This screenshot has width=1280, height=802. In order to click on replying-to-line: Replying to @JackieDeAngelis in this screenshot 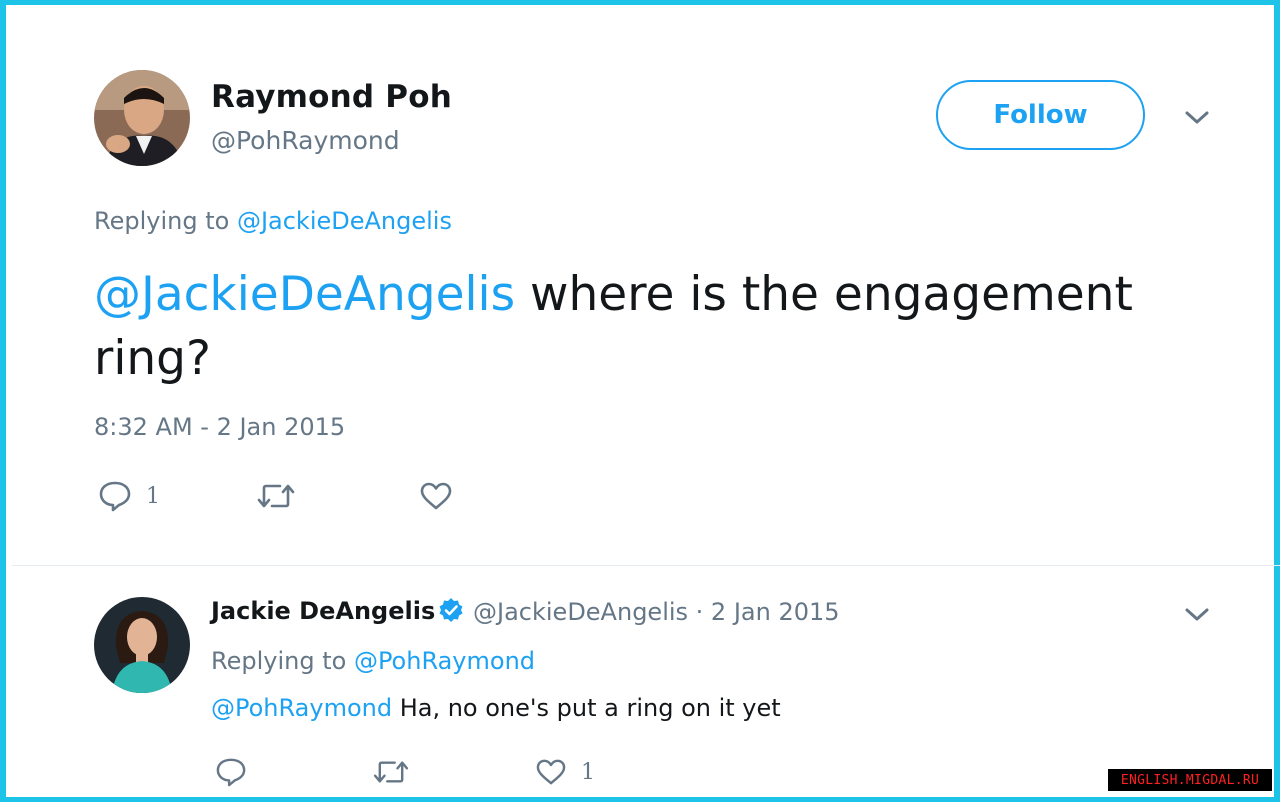, I will do `click(273, 221)`.